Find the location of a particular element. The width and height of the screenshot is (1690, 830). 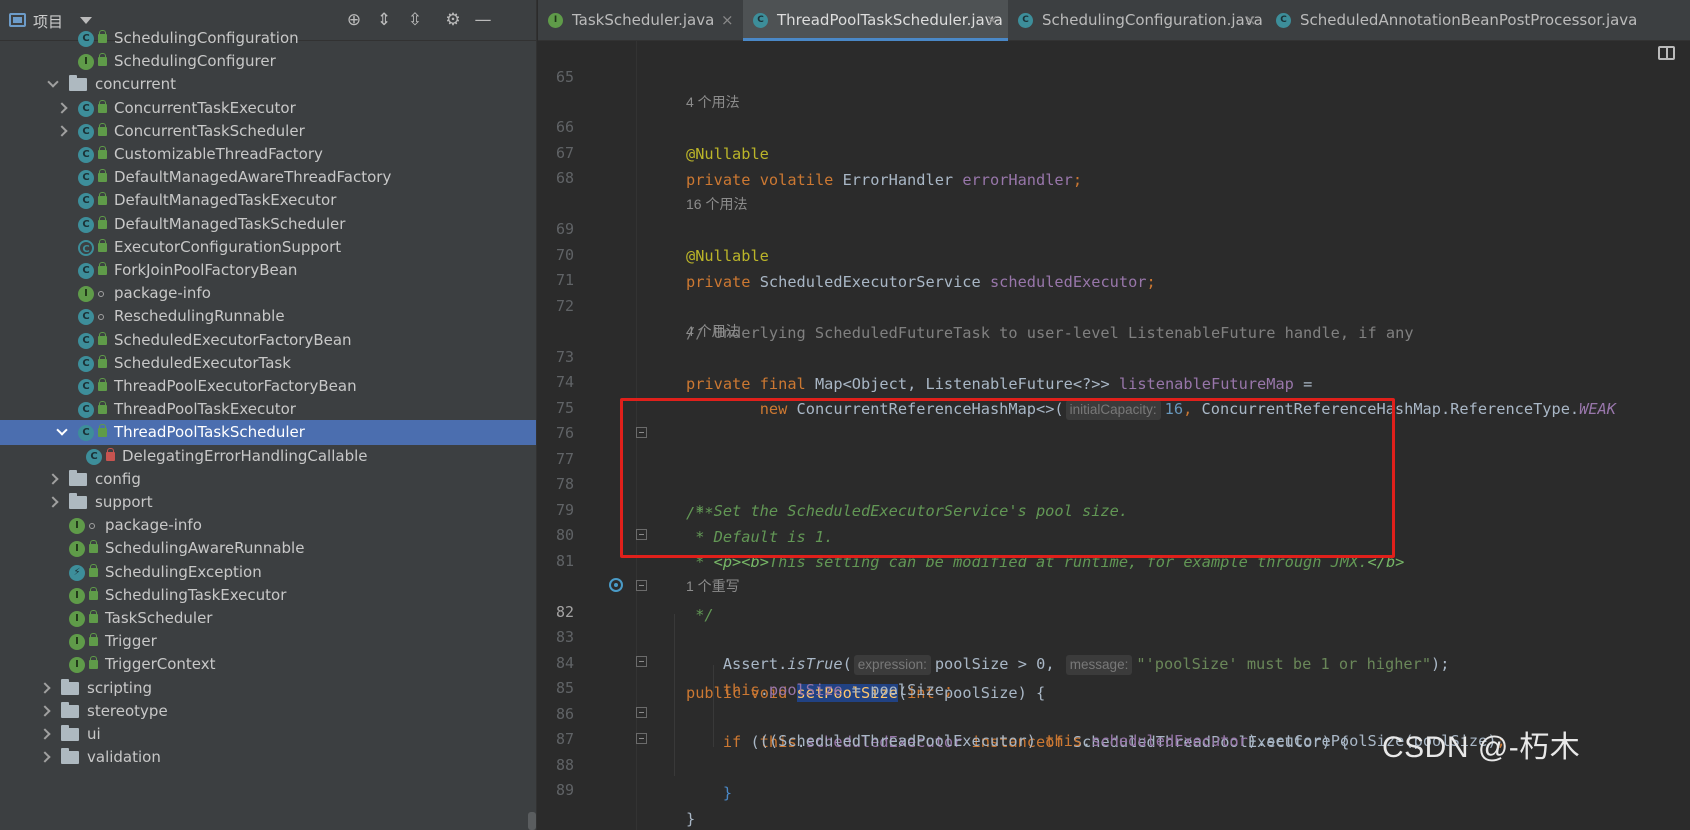

tree-scrollbar is located at coordinates (532, 821).